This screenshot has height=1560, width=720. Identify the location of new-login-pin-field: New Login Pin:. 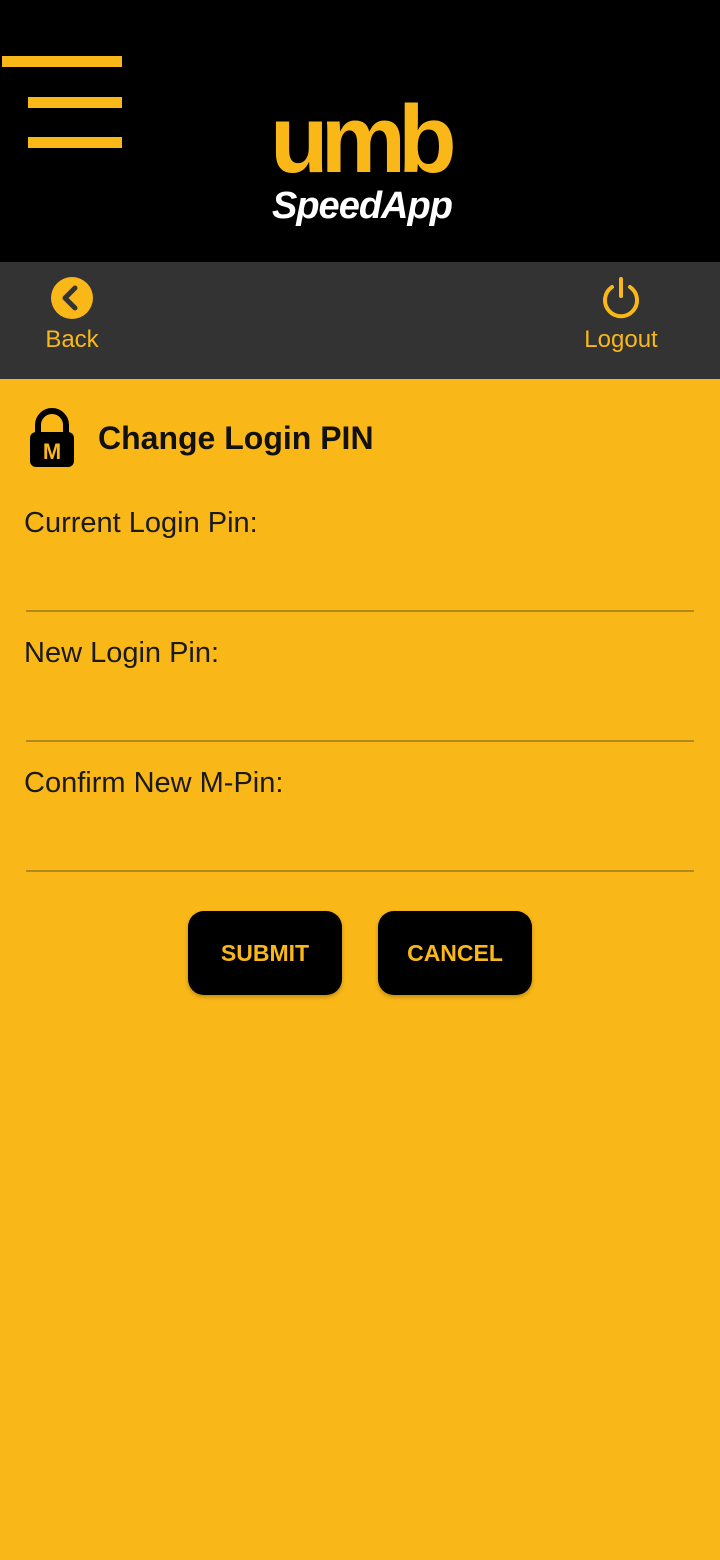
(359, 692).